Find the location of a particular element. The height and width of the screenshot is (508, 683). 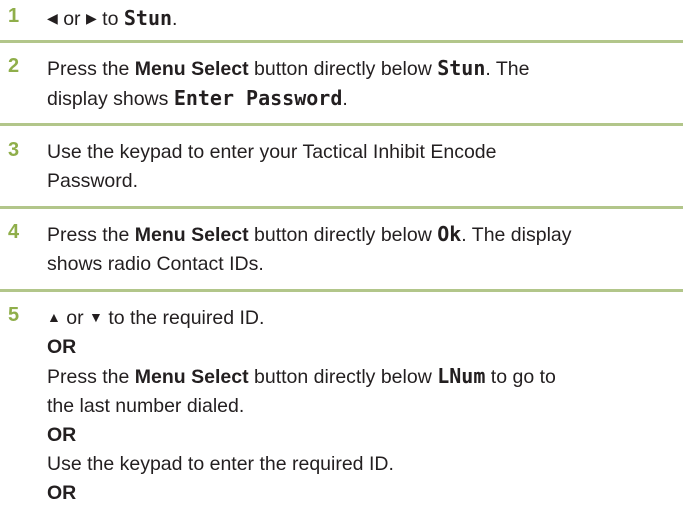

arrow-up-icon: ▲ is located at coordinates (54, 317).